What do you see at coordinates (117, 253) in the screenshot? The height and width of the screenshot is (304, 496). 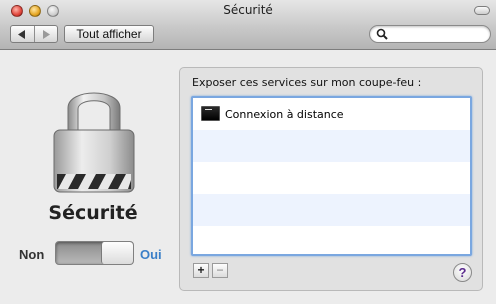 I see `switch-knob` at bounding box center [117, 253].